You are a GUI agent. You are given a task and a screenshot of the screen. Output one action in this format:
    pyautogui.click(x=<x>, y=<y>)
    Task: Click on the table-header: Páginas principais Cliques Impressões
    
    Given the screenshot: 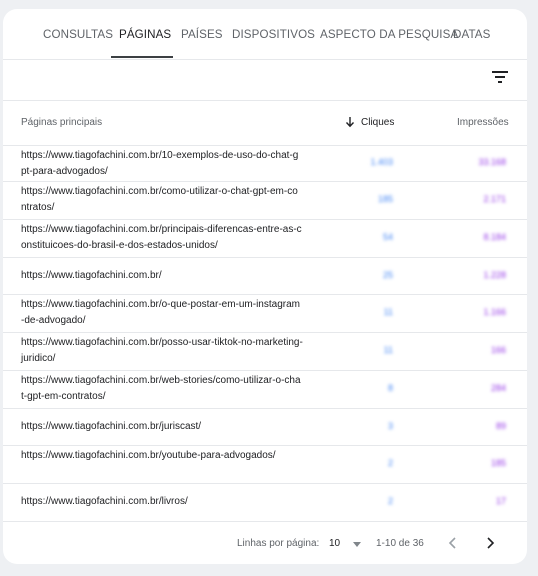 What is the action you would take?
    pyautogui.click(x=265, y=123)
    